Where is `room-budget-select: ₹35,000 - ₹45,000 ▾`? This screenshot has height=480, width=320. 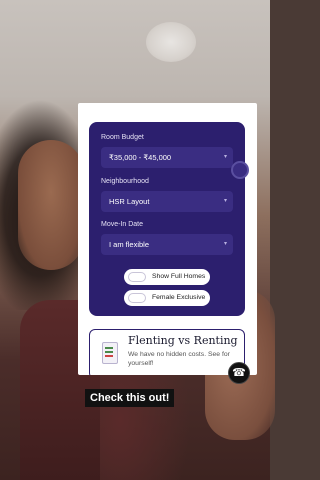 room-budget-select: ₹35,000 - ₹45,000 ▾ is located at coordinates (167, 157).